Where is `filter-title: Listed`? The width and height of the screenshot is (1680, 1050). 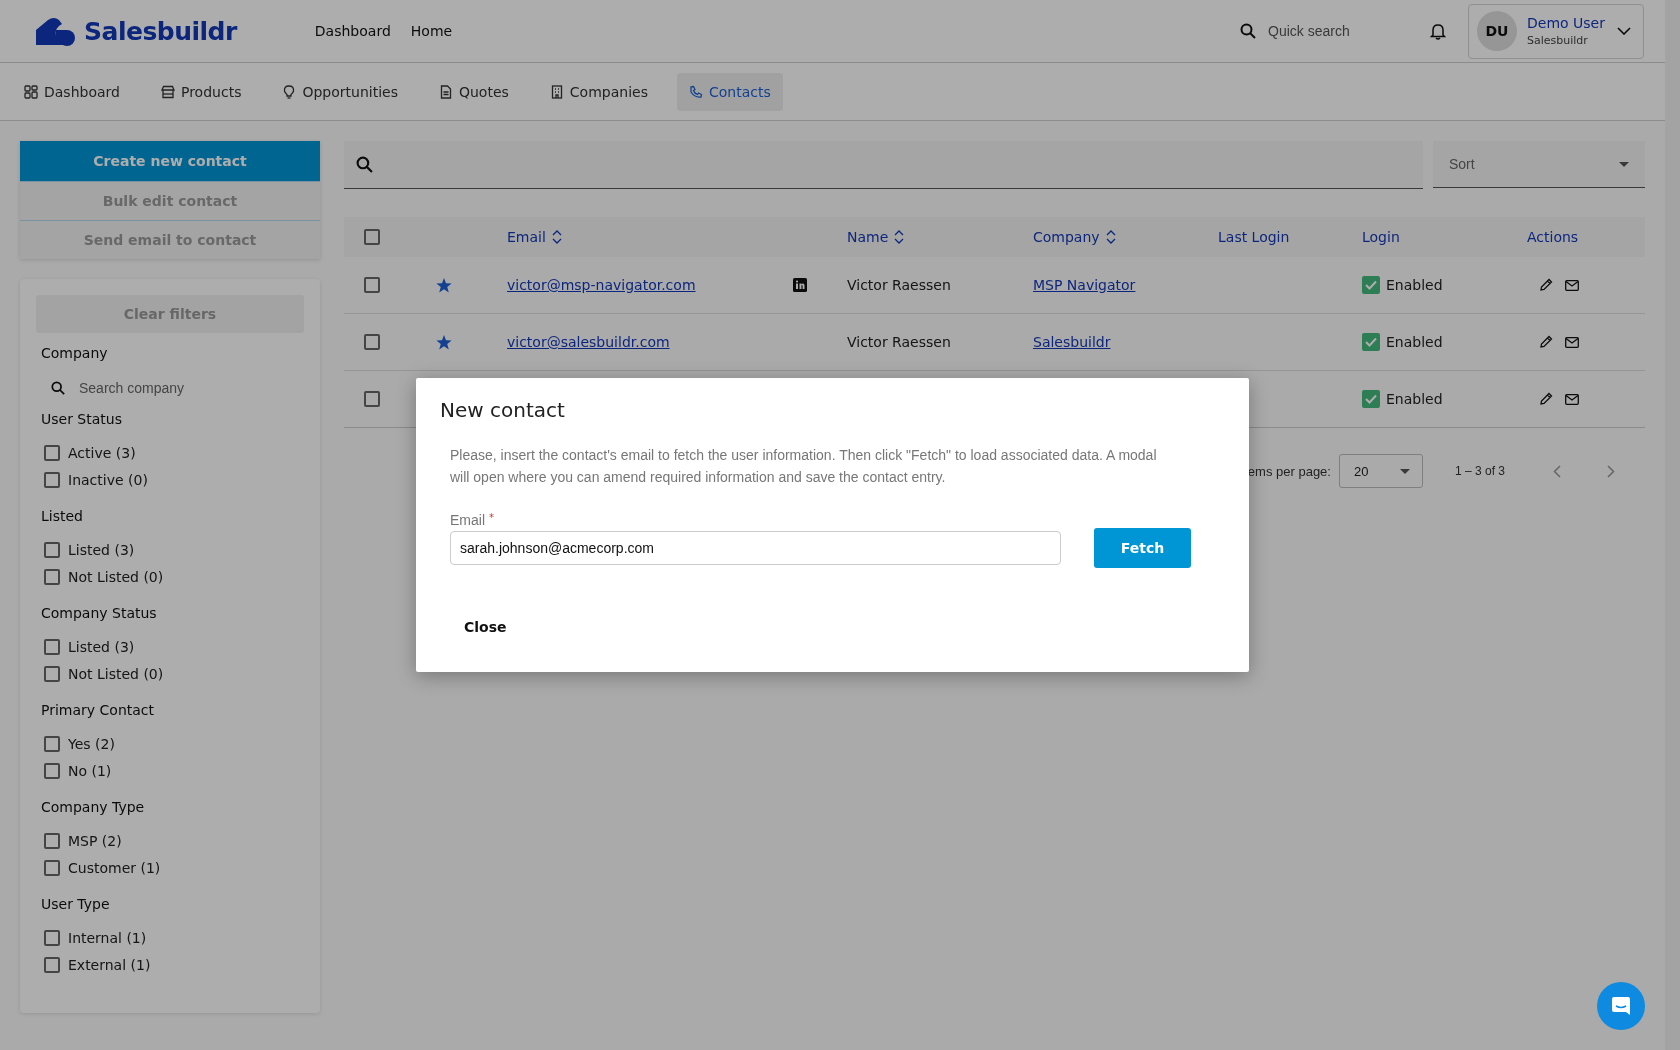 filter-title: Listed is located at coordinates (62, 516).